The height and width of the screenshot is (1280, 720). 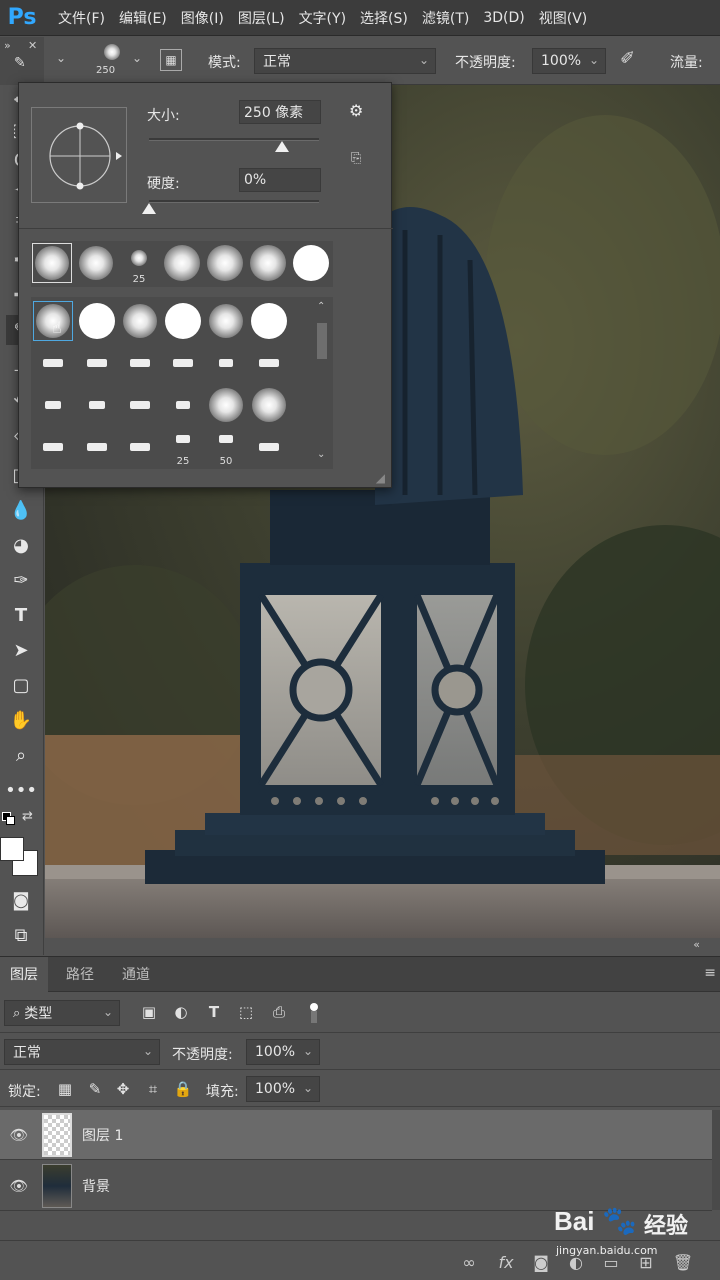 What do you see at coordinates (382, 947) in the screenshot?
I see `canvas-scrollbar: «` at bounding box center [382, 947].